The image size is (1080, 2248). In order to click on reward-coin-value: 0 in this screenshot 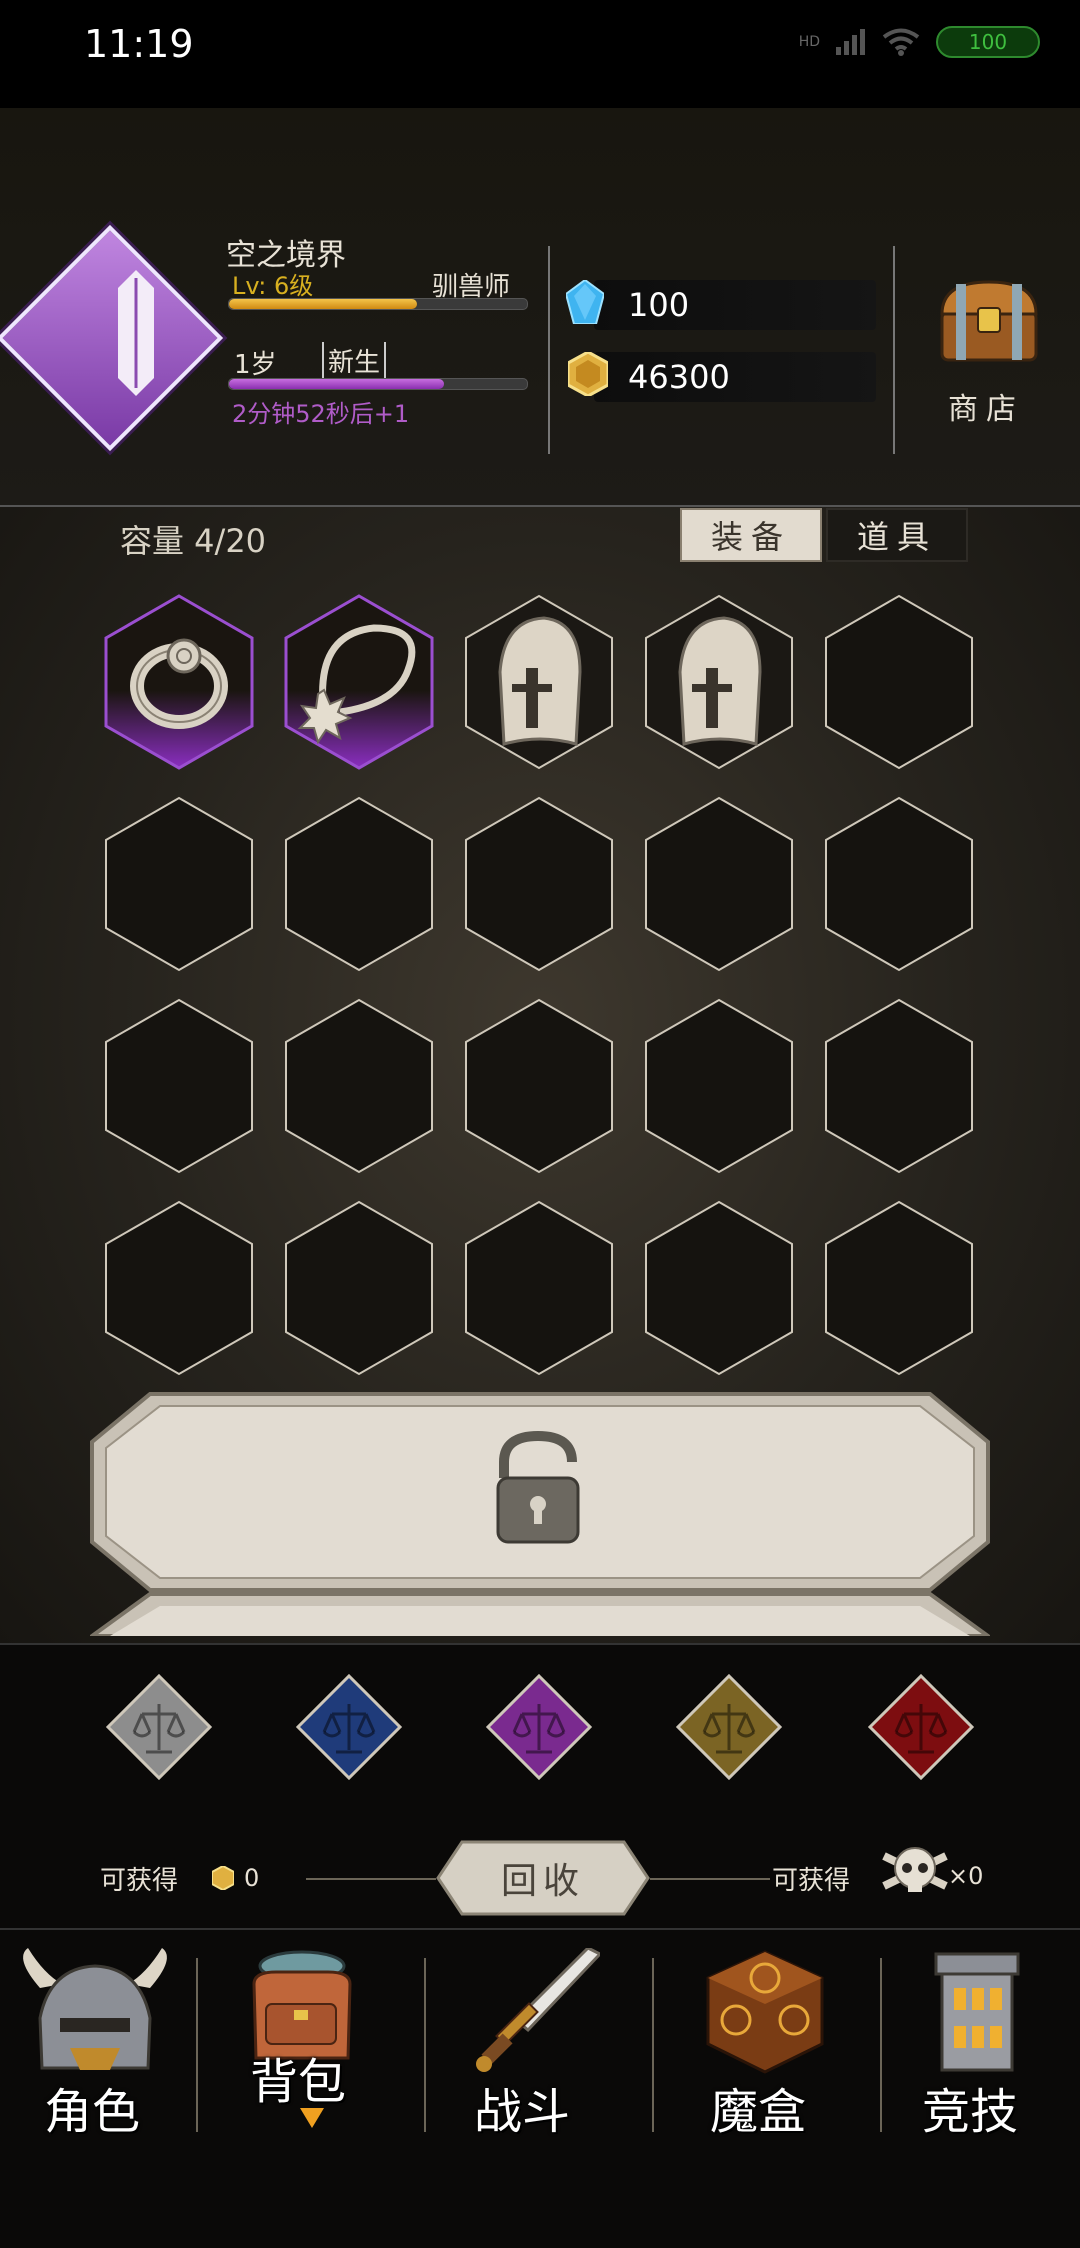, I will do `click(252, 1878)`.